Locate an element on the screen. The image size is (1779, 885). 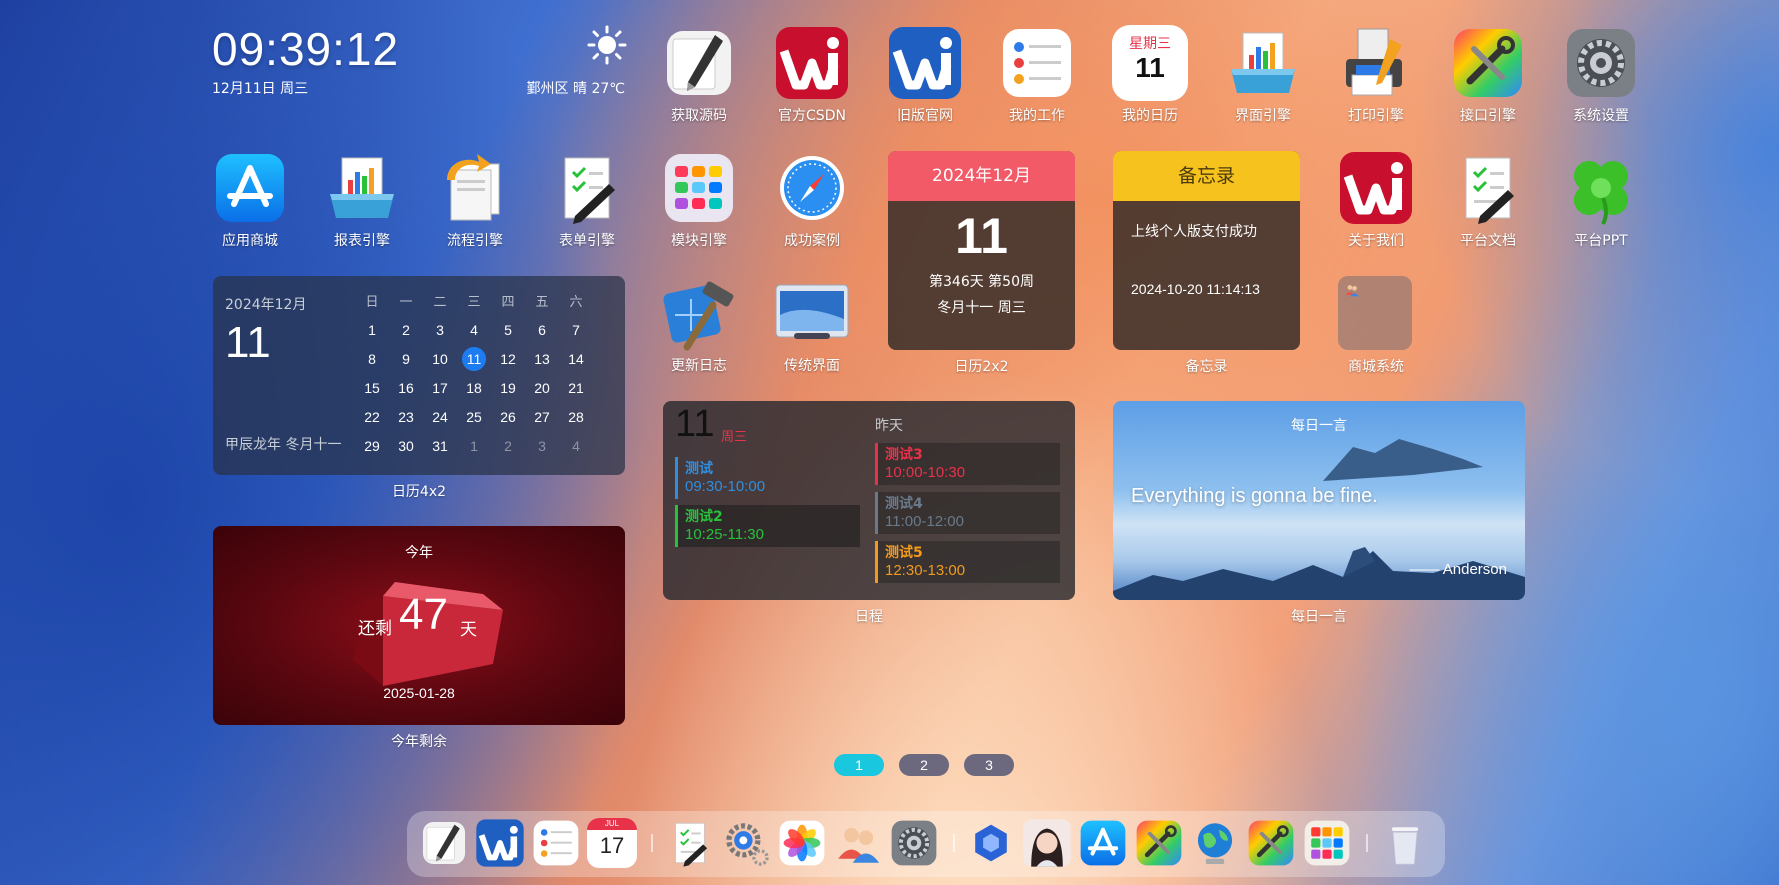
app-label: 模块引擎 is located at coordinates (699, 241).